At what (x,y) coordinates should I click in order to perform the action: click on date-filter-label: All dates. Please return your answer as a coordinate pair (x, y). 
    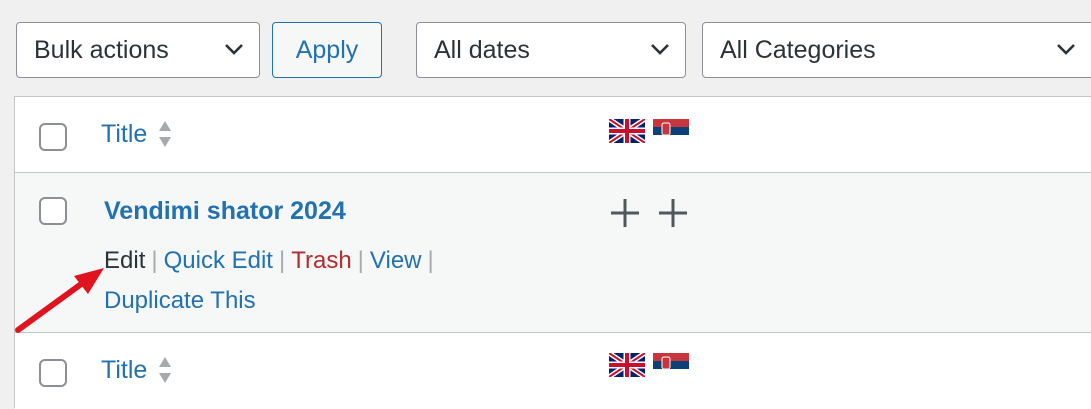
    Looking at the image, I should click on (482, 49).